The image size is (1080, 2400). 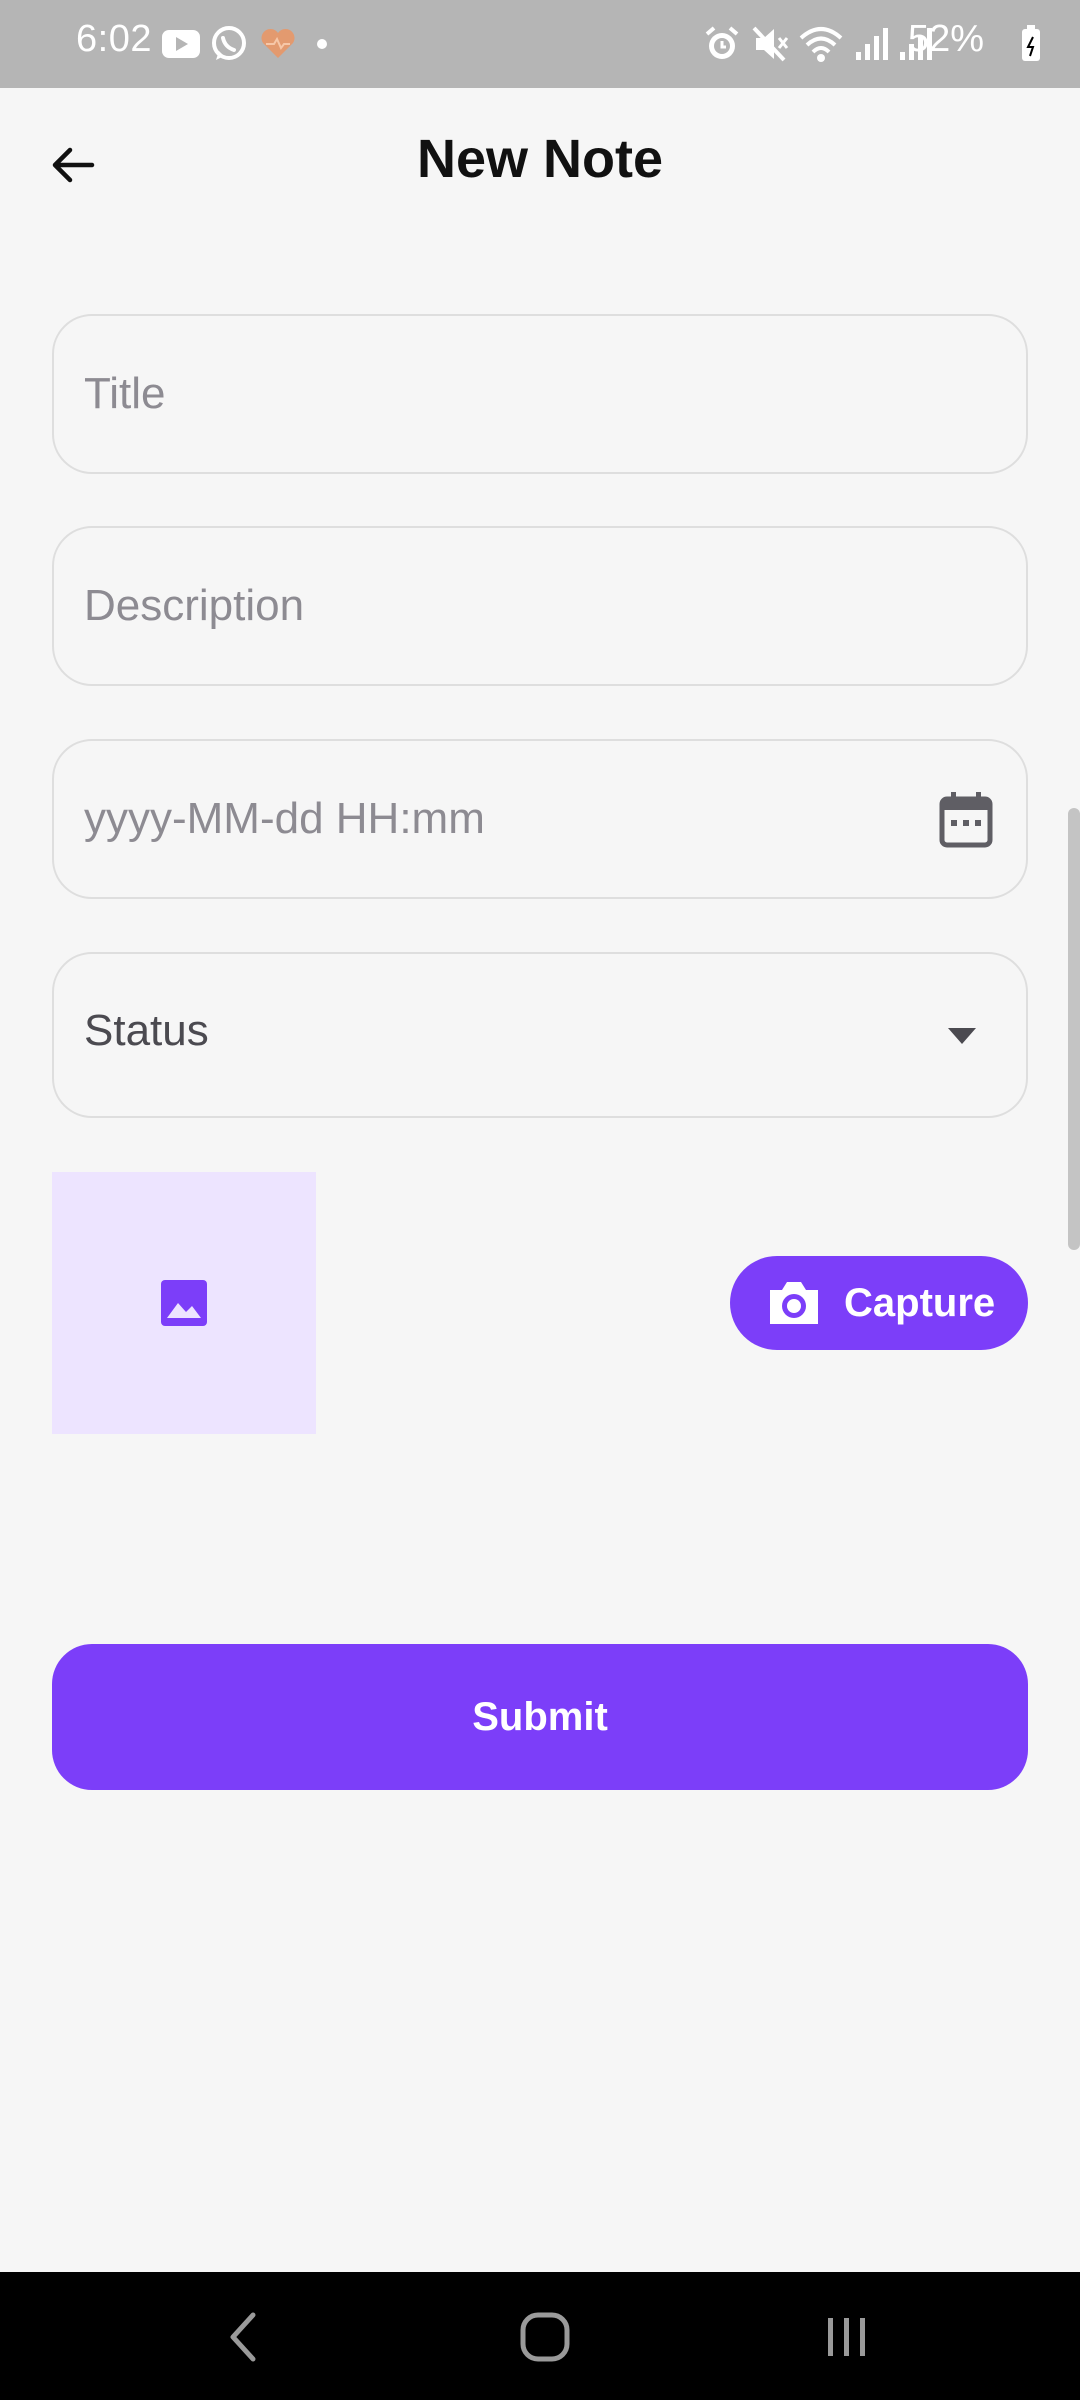 I want to click on description-input, so click(x=504, y=606).